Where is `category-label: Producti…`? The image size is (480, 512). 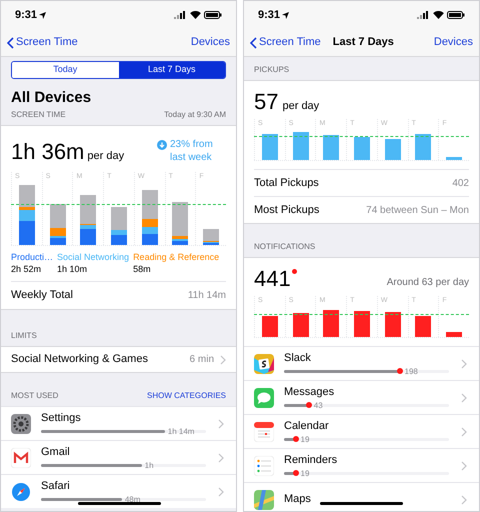 category-label: Producti… is located at coordinates (32, 257).